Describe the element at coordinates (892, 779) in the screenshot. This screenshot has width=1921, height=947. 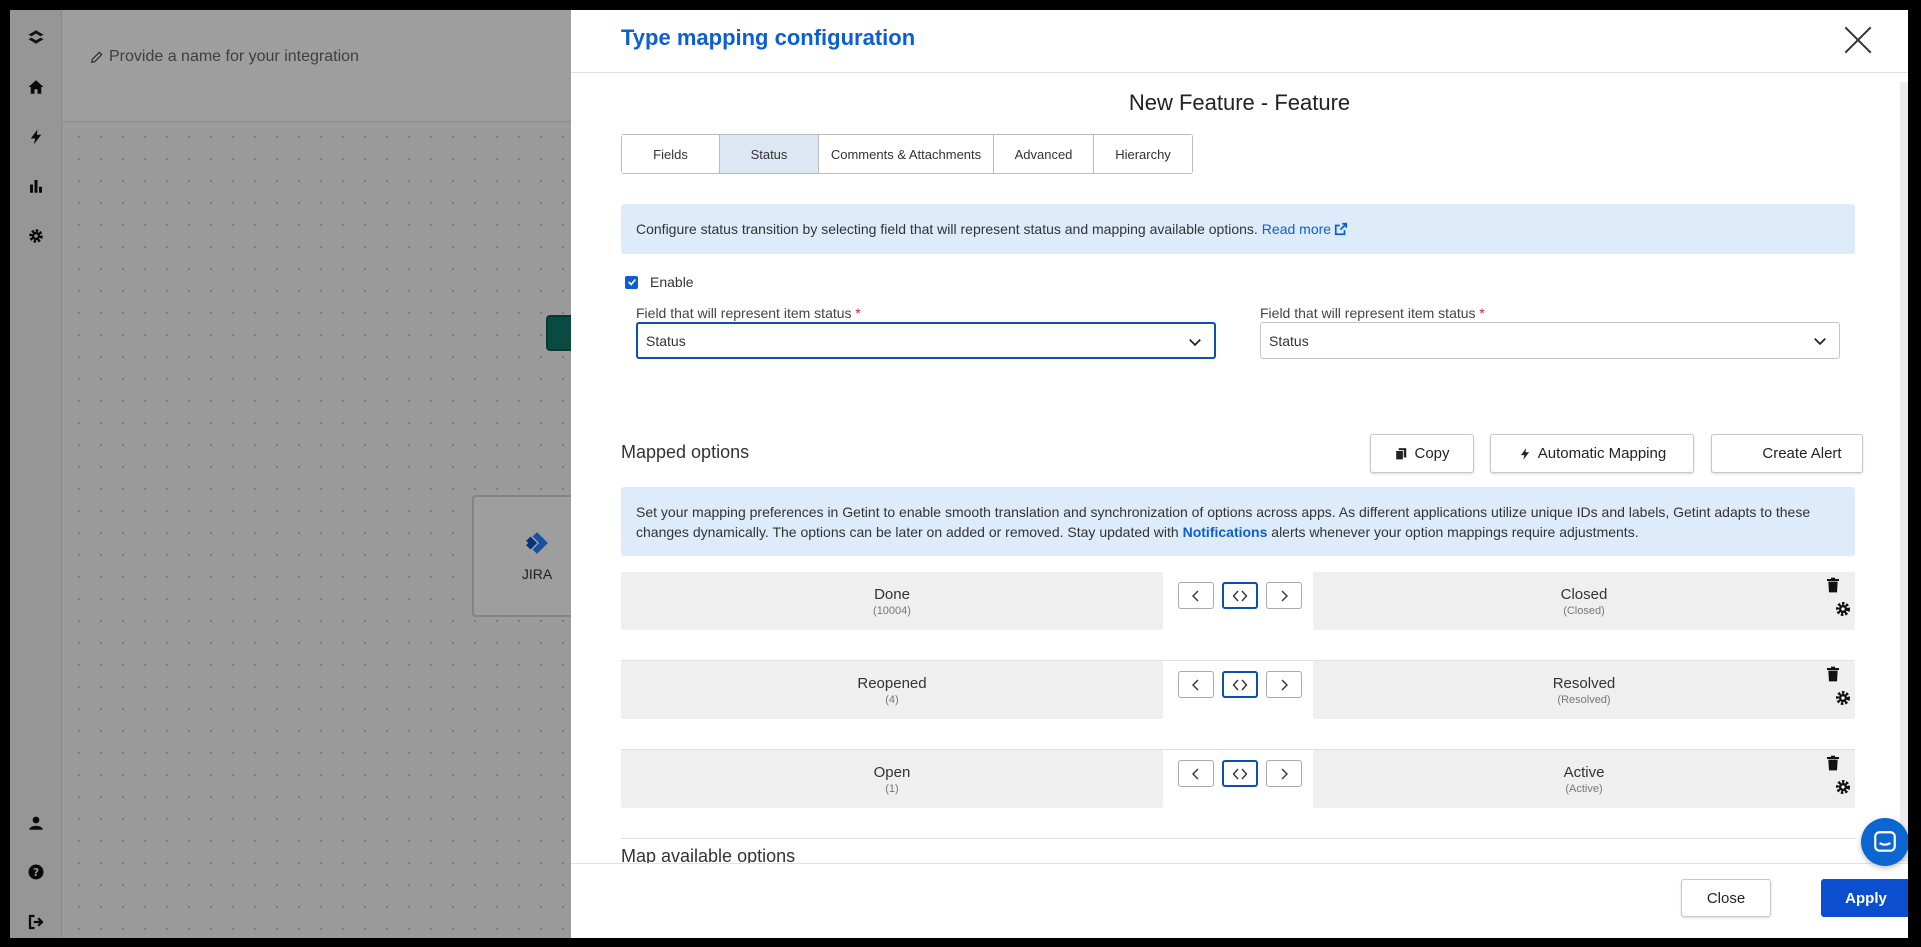
I see `left-option-cell: Open (1)` at that location.